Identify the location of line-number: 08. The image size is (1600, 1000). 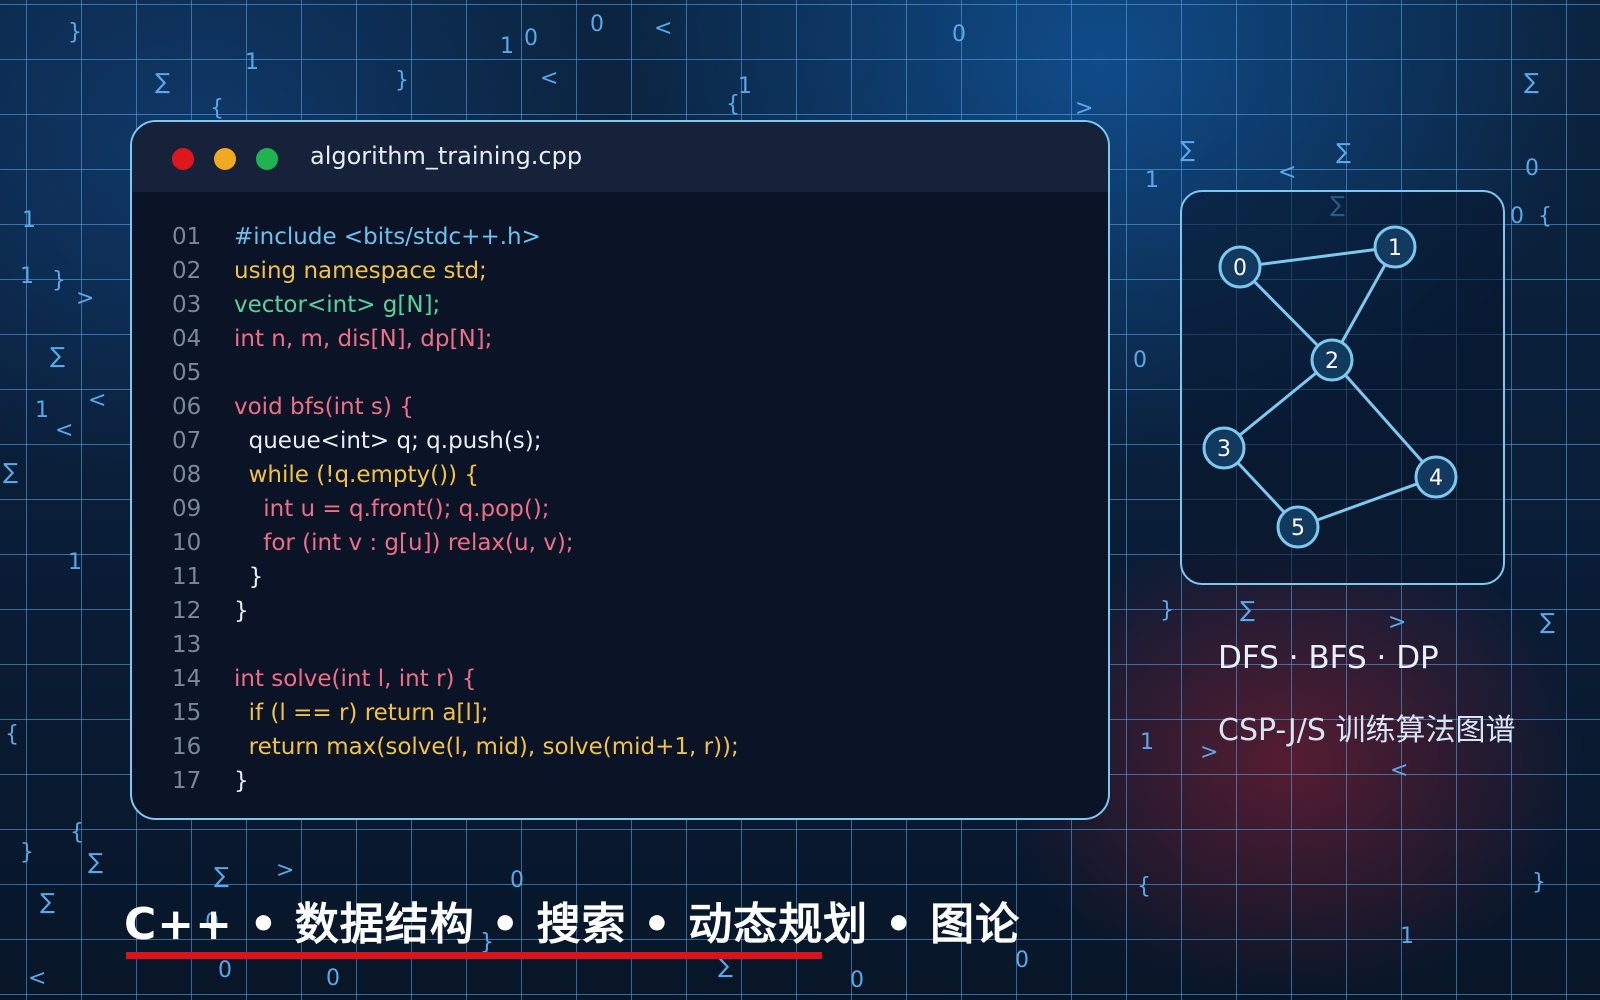
(187, 475).